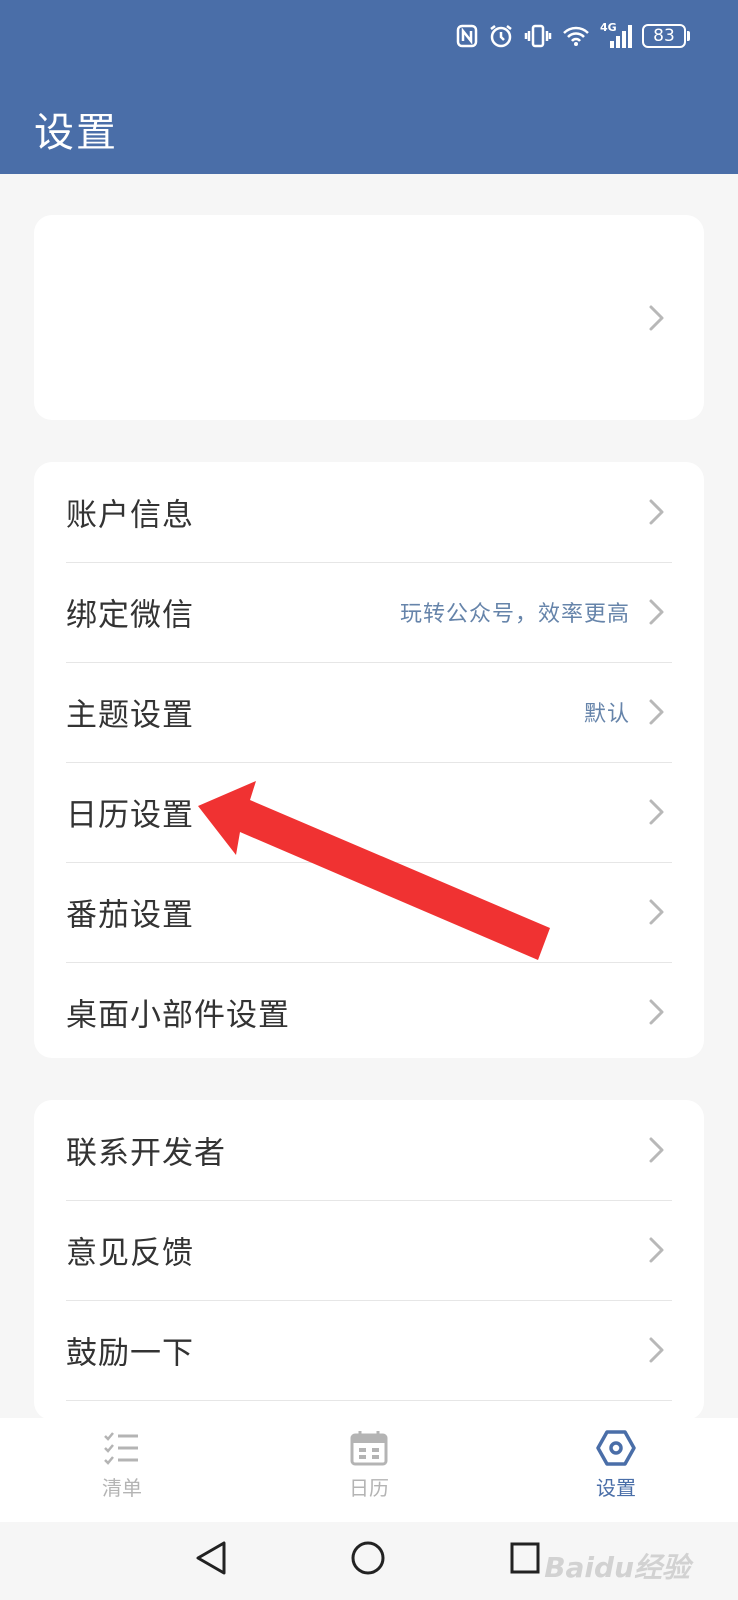 The image size is (738, 1600). I want to click on back-icon, so click(211, 1558).